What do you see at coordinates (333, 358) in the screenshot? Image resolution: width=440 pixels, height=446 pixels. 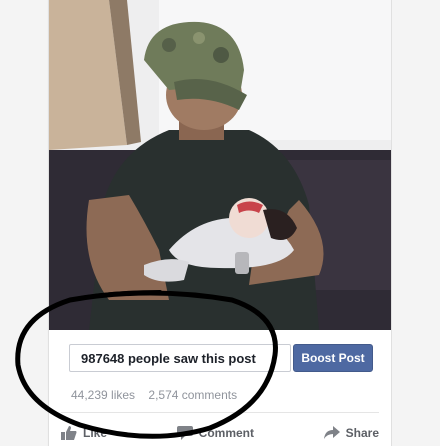 I see `boost-post-button: Boost Post` at bounding box center [333, 358].